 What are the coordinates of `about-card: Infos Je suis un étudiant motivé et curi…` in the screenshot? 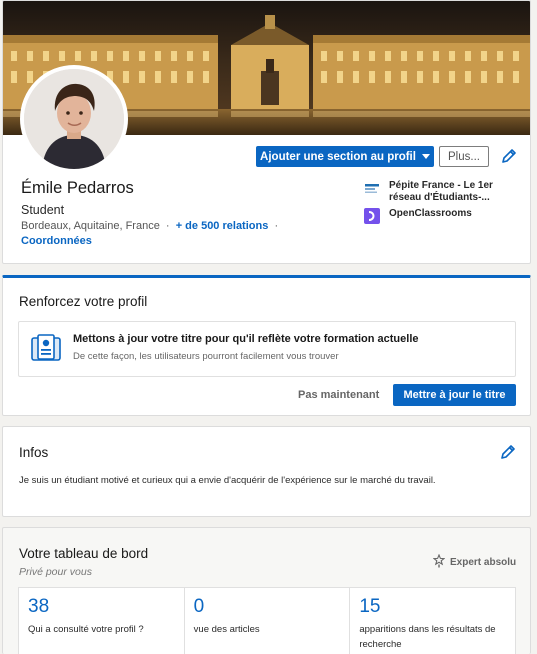 It's located at (266, 471).